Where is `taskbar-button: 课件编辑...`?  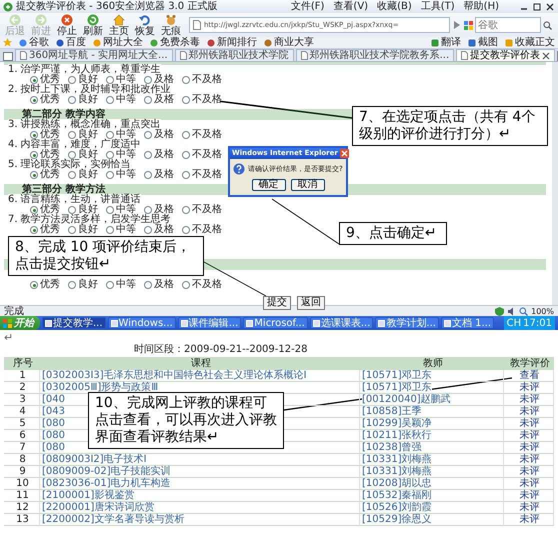
taskbar-button: 课件编辑... is located at coordinates (210, 323).